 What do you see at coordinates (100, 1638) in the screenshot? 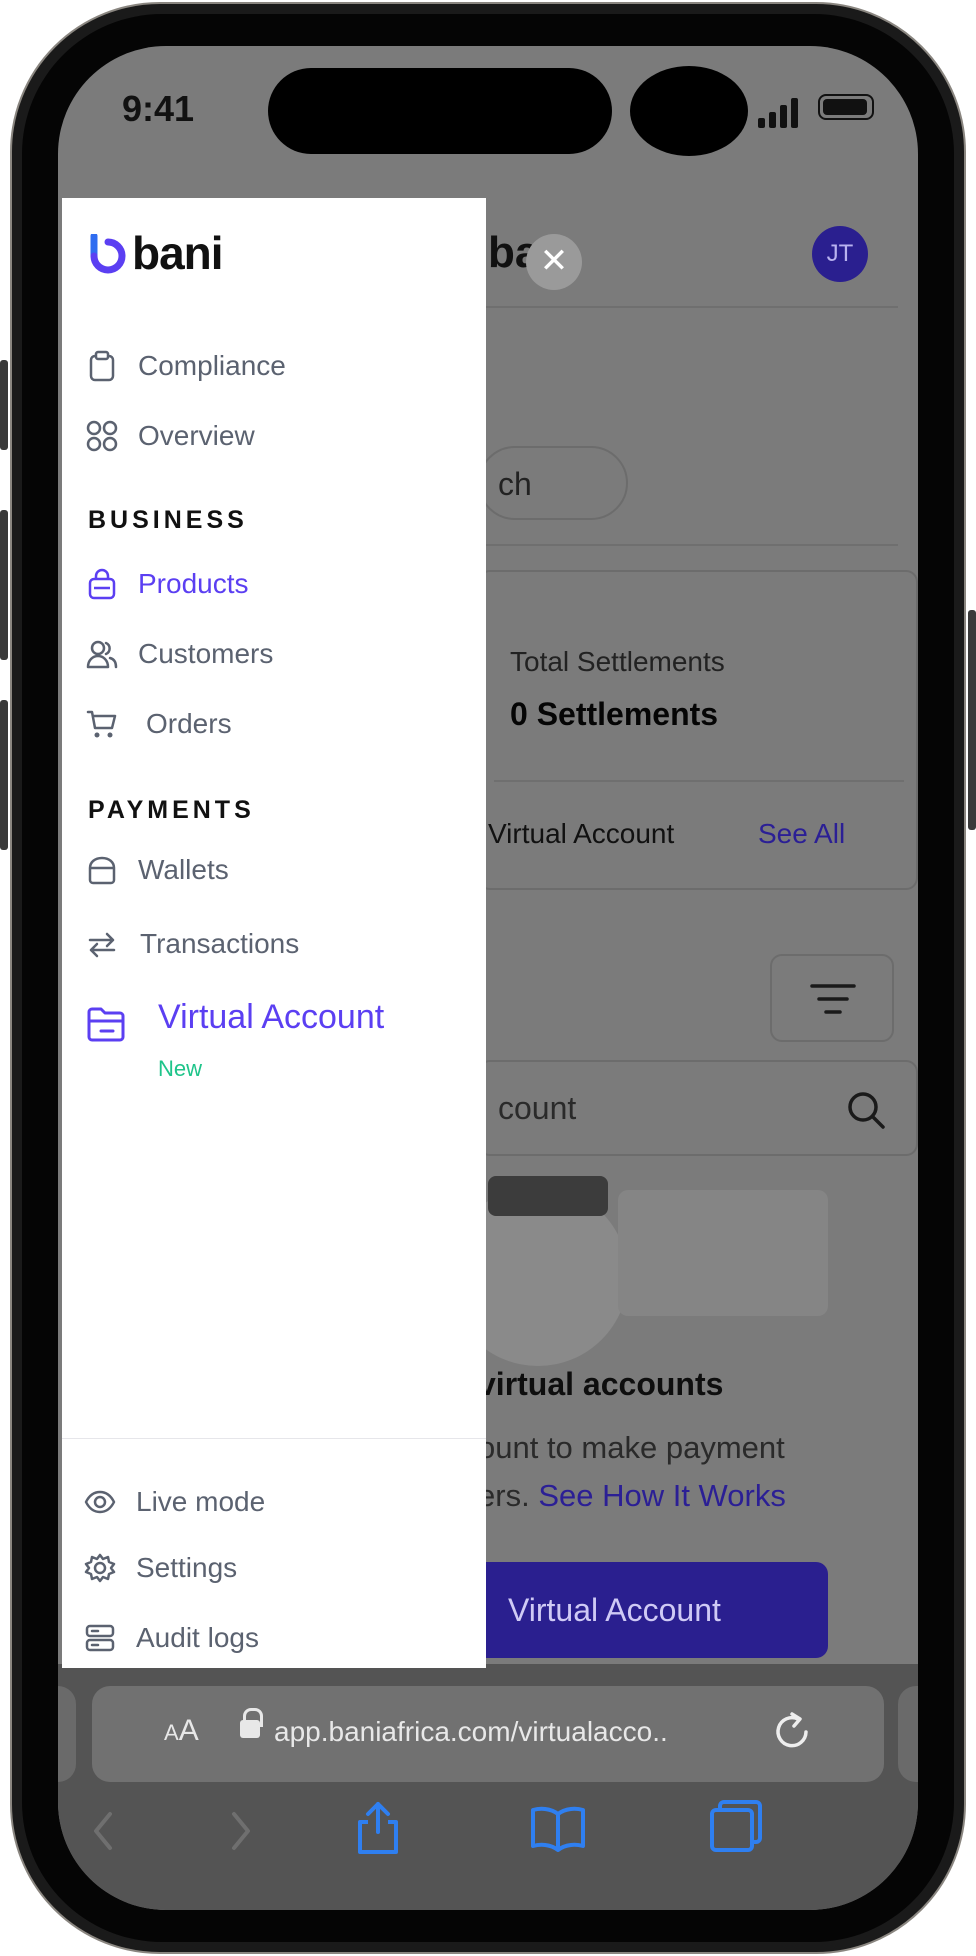
I see `server-icon` at bounding box center [100, 1638].